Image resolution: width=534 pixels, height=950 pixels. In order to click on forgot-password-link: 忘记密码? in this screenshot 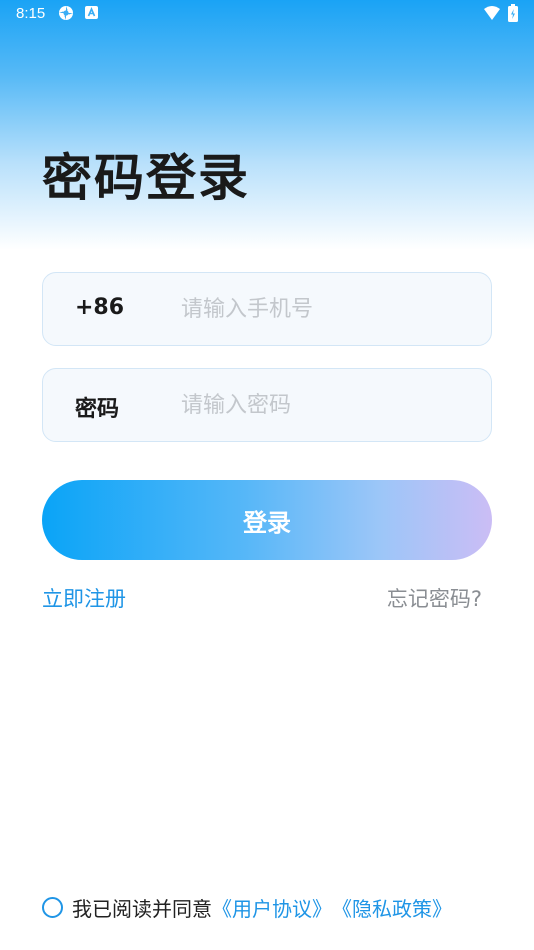, I will do `click(434, 598)`.